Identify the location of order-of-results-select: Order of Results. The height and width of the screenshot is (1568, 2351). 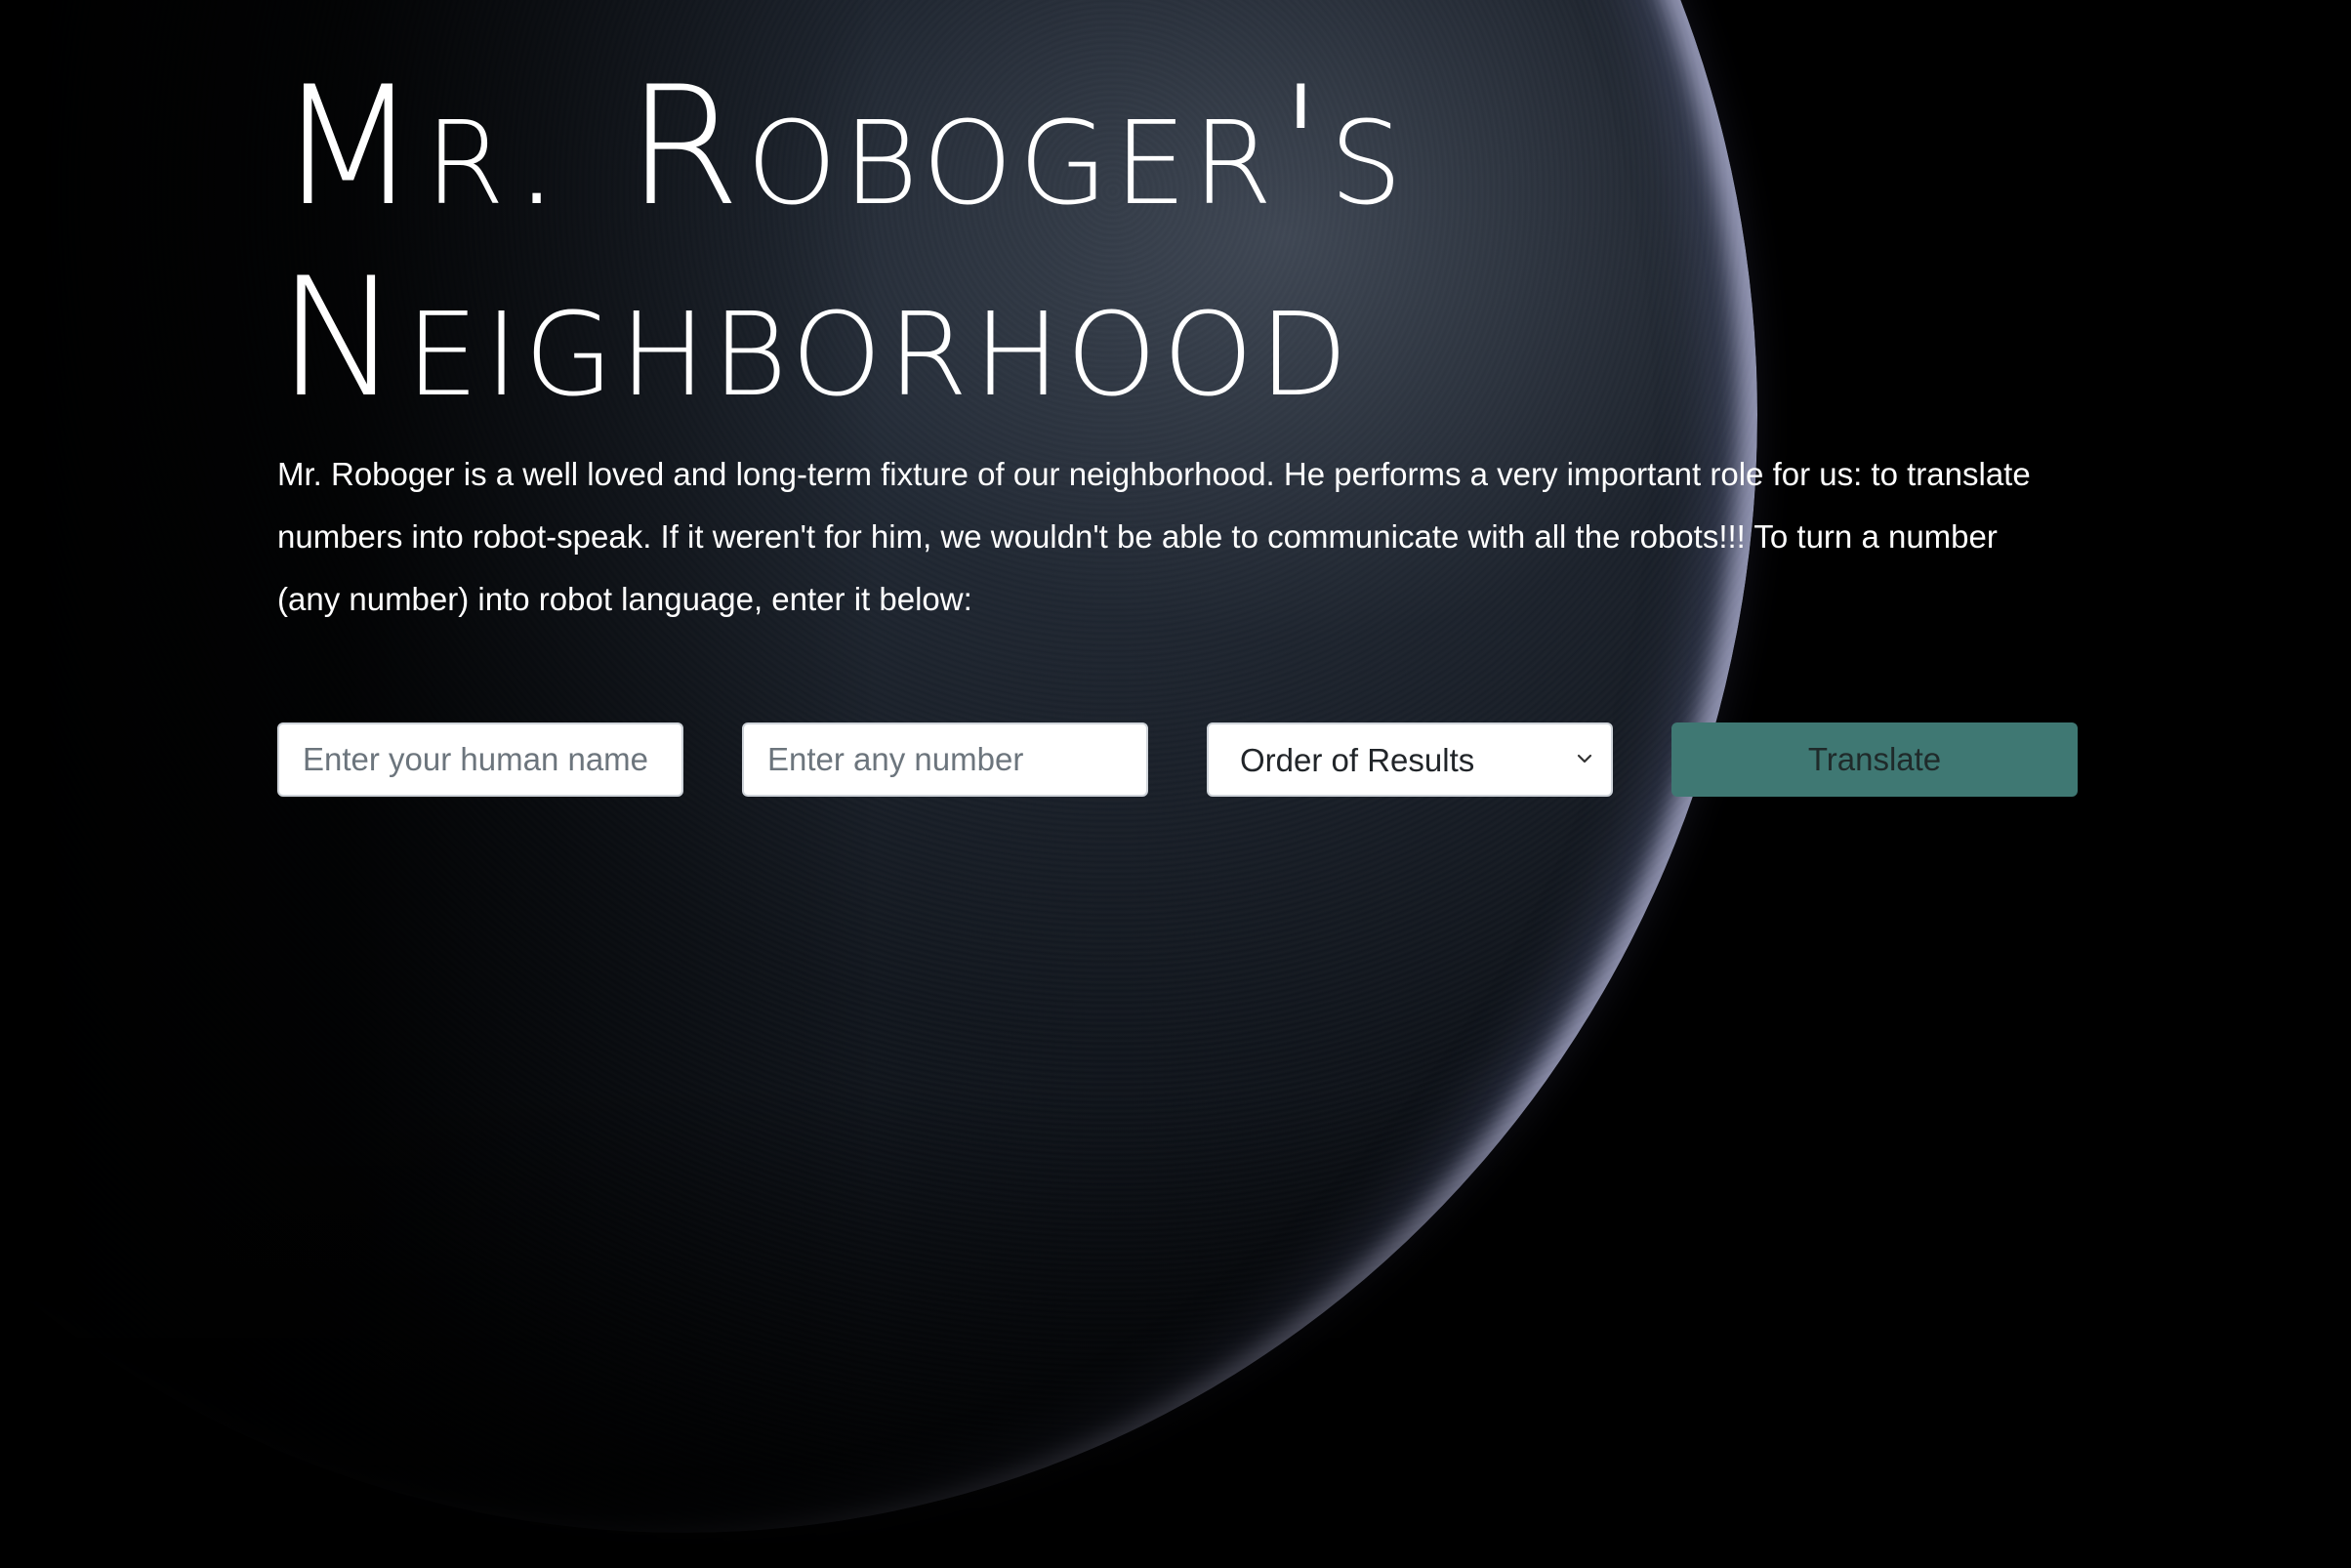
(1410, 759).